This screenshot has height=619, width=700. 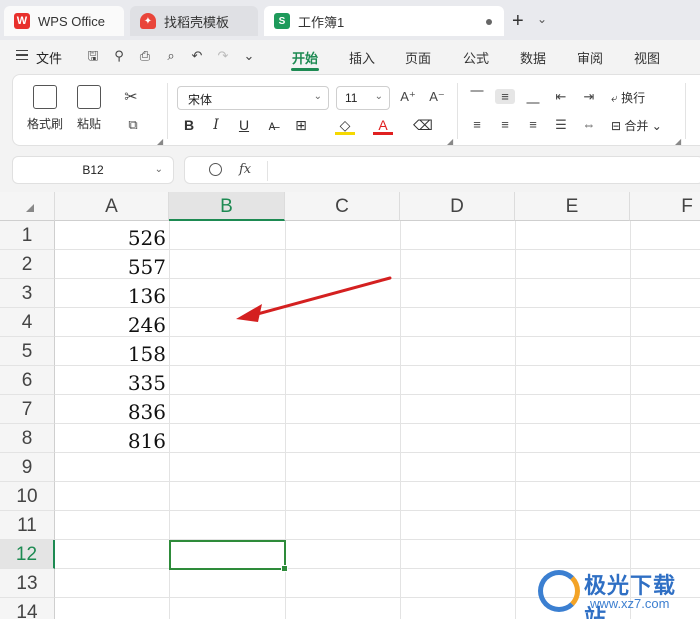 What do you see at coordinates (423, 125) in the screenshot?
I see `eraser-icon: ⌫` at bounding box center [423, 125].